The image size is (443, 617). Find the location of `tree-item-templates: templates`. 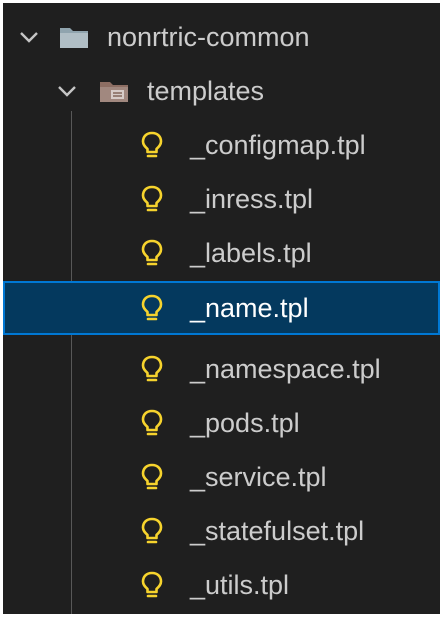

tree-item-templates: templates is located at coordinates (221, 91).